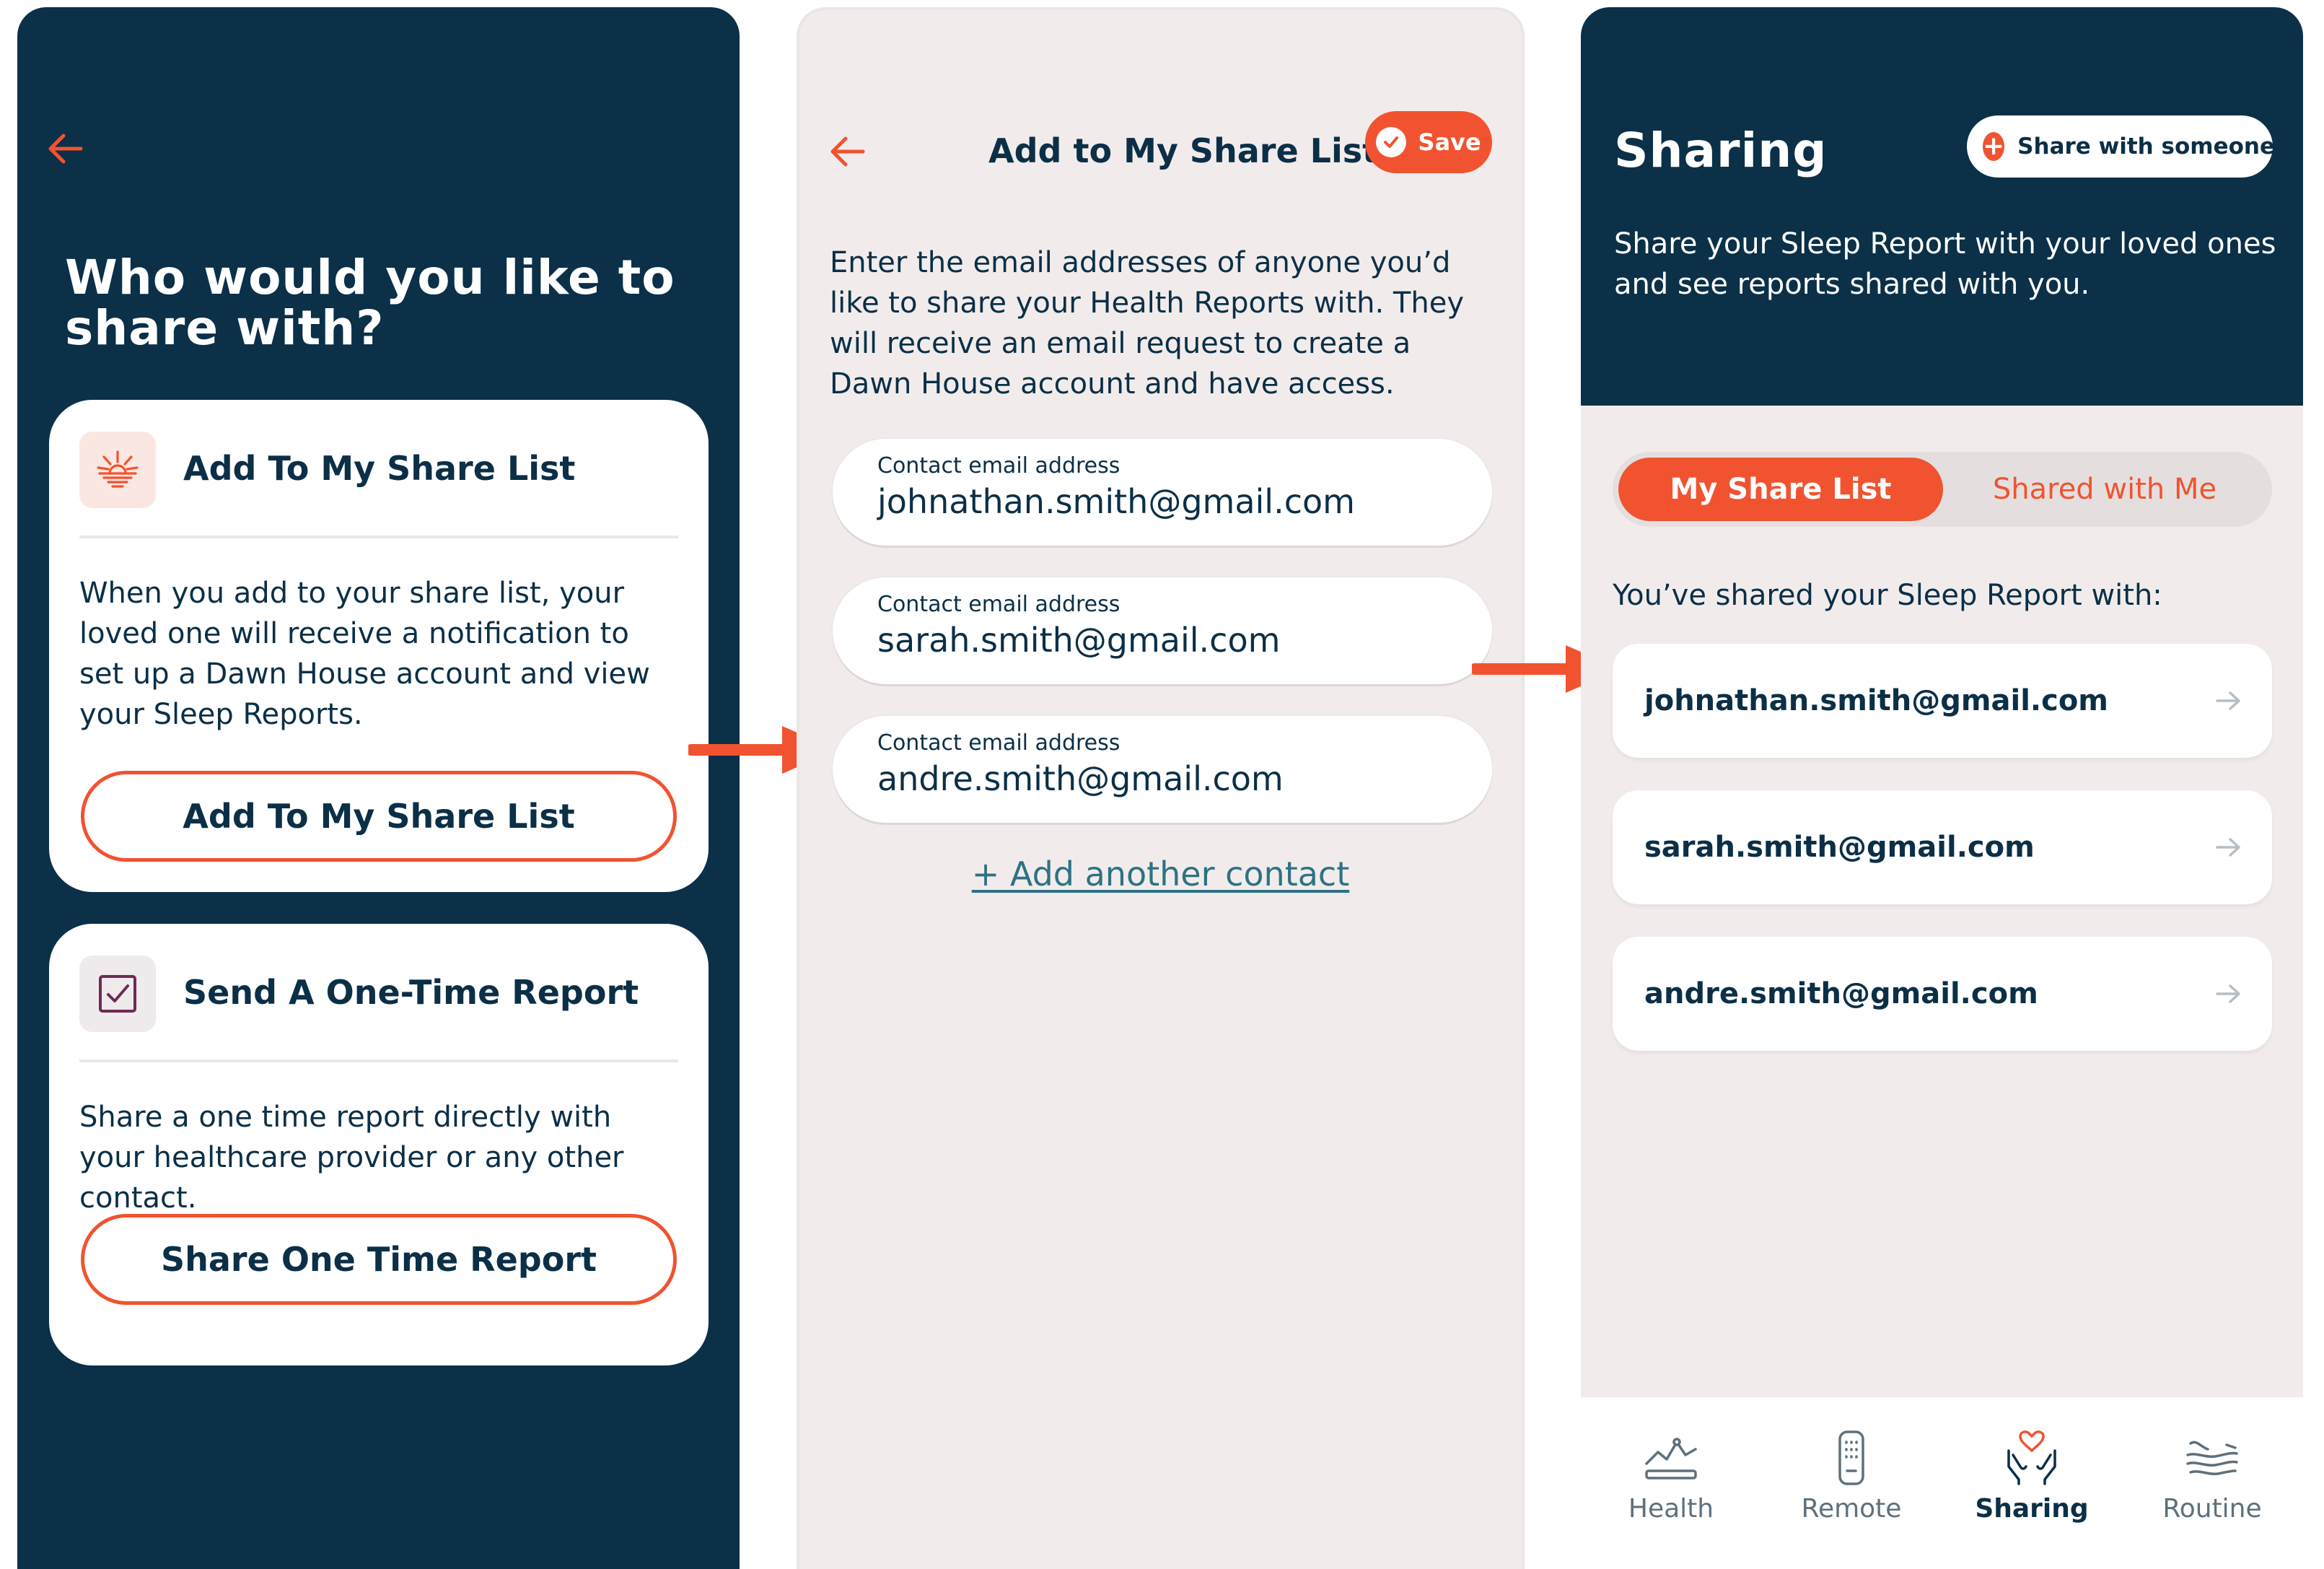 The image size is (2324, 1569). I want to click on share-with-someone-button: + Share with someone, so click(2121, 146).